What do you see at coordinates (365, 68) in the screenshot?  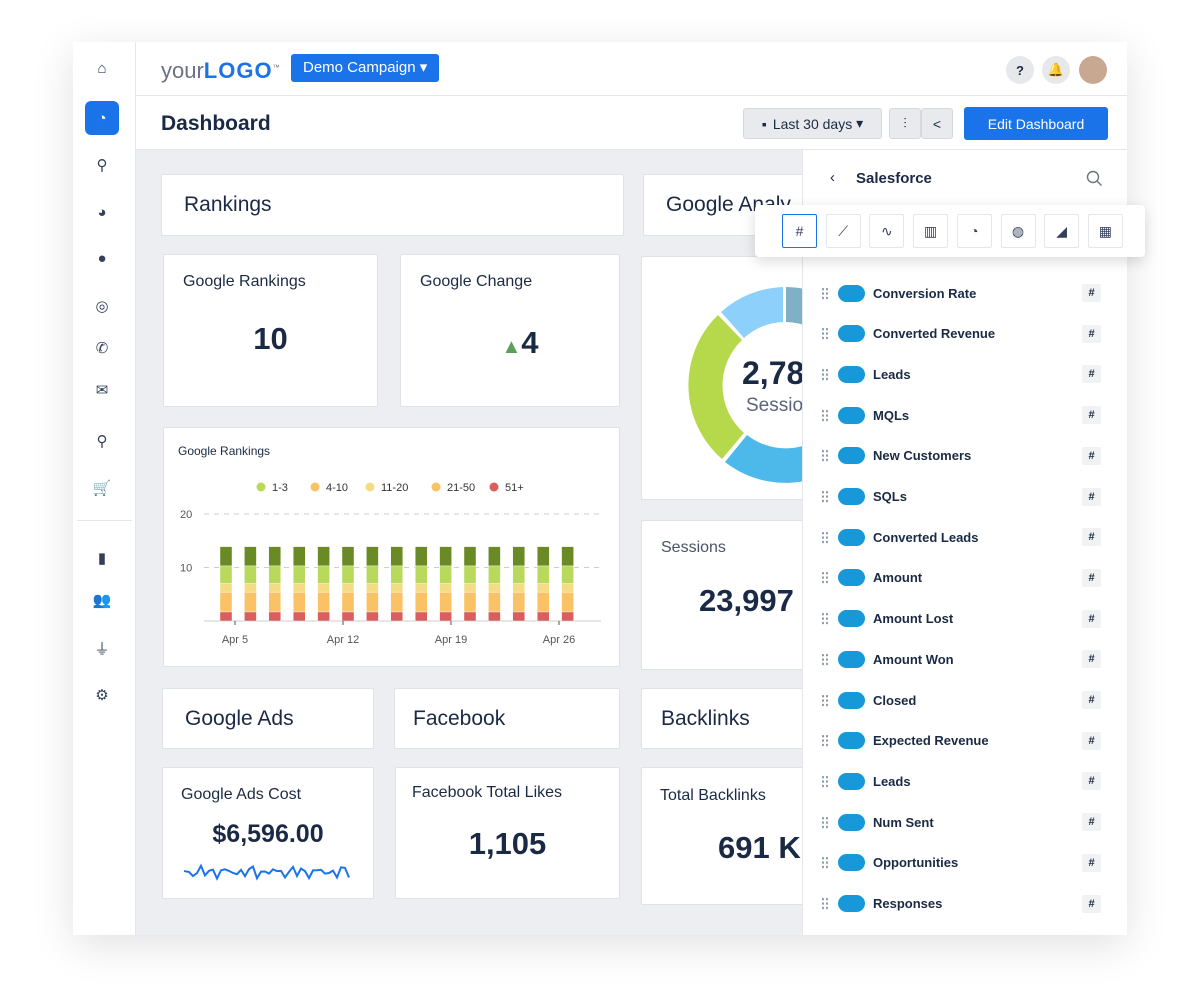 I see `campaign-dropdown: Demo Campaign ▾` at bounding box center [365, 68].